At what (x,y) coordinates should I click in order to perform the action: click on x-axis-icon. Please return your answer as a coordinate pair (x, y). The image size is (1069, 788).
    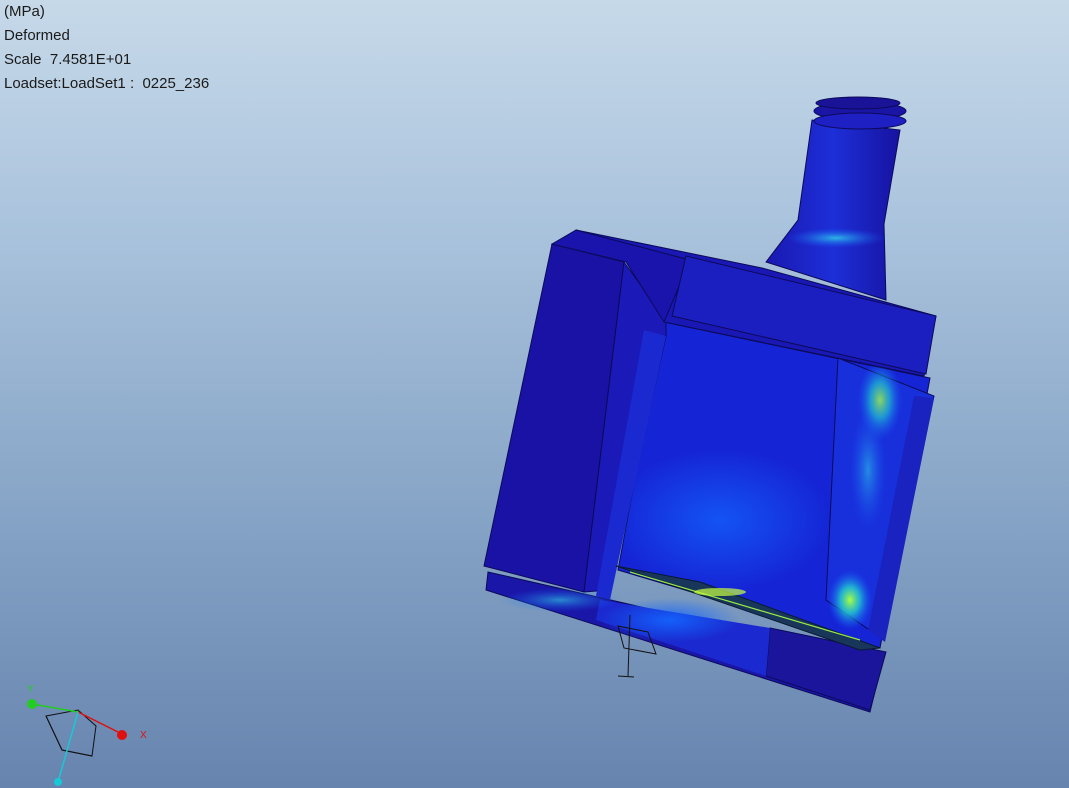
    Looking at the image, I should click on (122, 735).